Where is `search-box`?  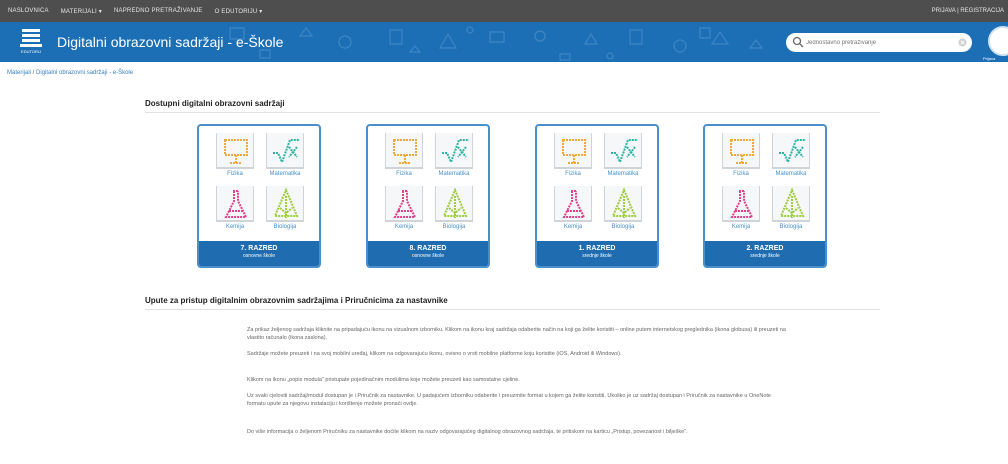
search-box is located at coordinates (879, 42).